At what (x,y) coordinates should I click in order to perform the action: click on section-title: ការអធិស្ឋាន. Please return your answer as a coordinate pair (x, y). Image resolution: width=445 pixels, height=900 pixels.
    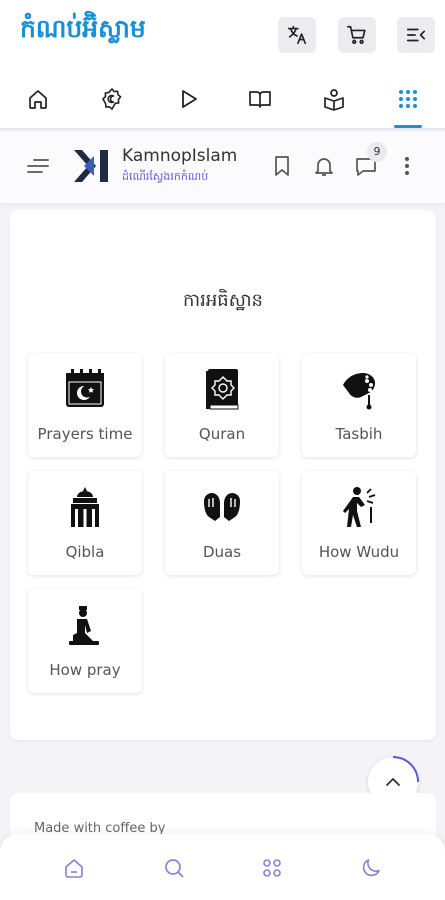
    Looking at the image, I should click on (223, 300).